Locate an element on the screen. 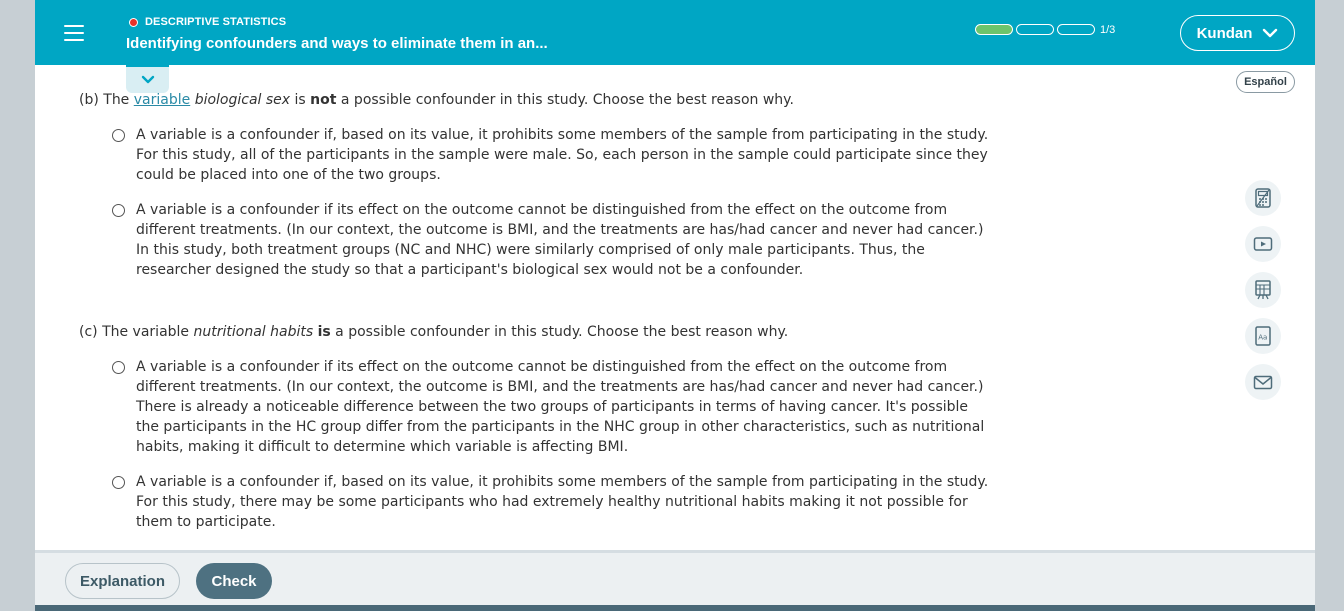 The height and width of the screenshot is (611, 1344). hamburger-menu-icon is located at coordinates (74, 33).